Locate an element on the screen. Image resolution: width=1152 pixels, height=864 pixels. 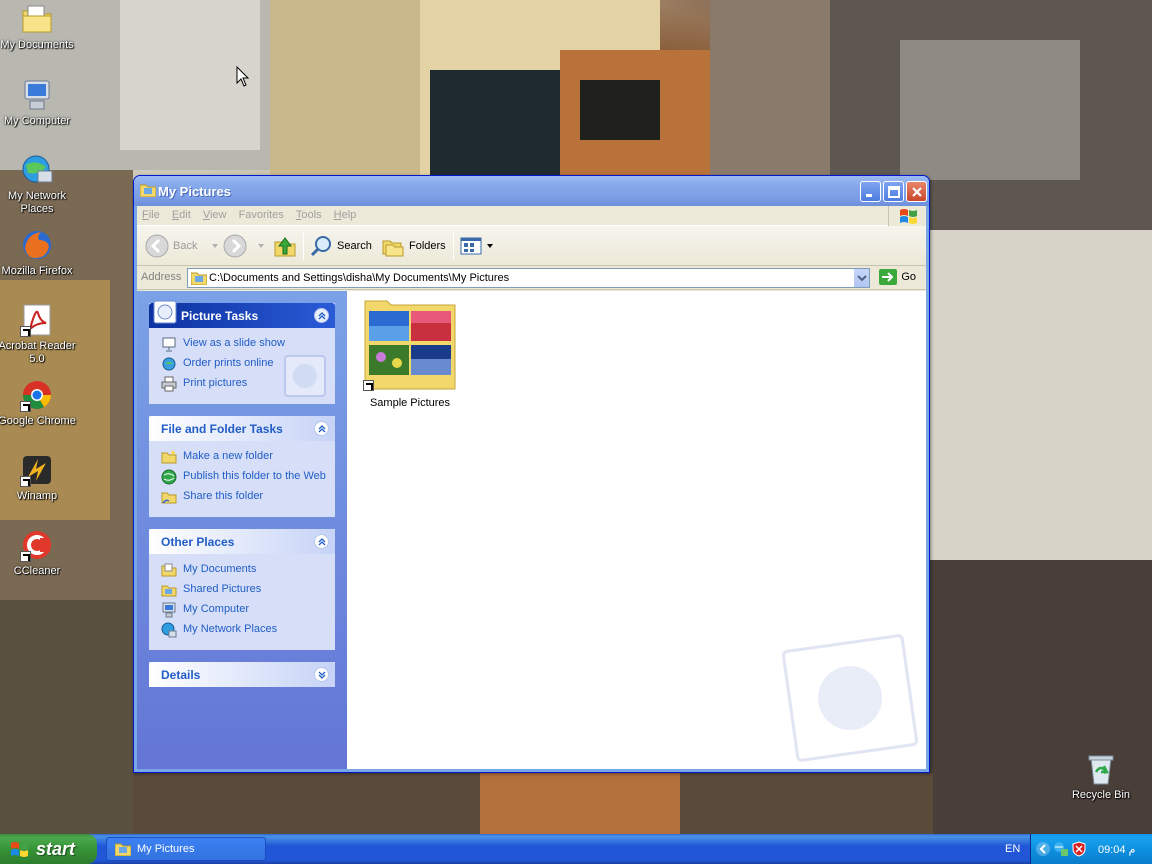
maximize-button is located at coordinates (893, 191).